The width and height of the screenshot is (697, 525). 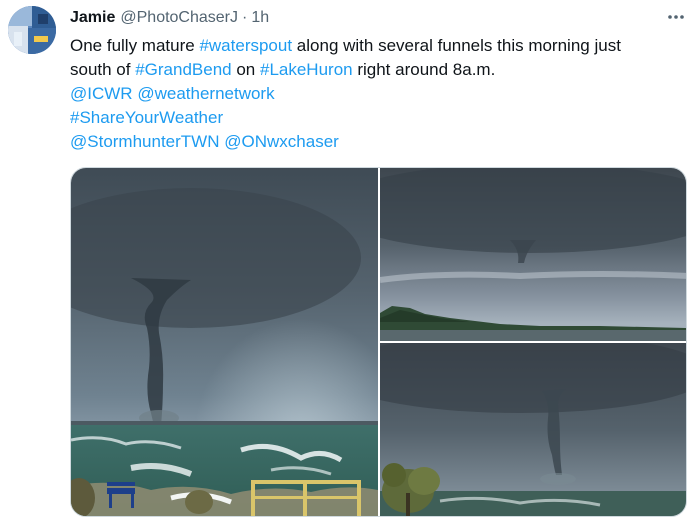 What do you see at coordinates (245, 69) in the screenshot?
I see `tweet-text-segment: on` at bounding box center [245, 69].